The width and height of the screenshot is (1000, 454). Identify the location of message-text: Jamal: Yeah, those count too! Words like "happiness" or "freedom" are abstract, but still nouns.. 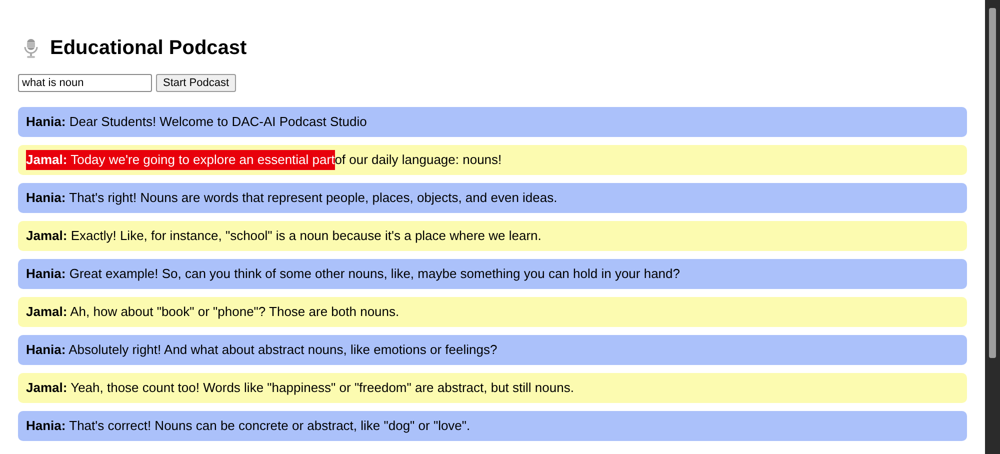
(300, 388).